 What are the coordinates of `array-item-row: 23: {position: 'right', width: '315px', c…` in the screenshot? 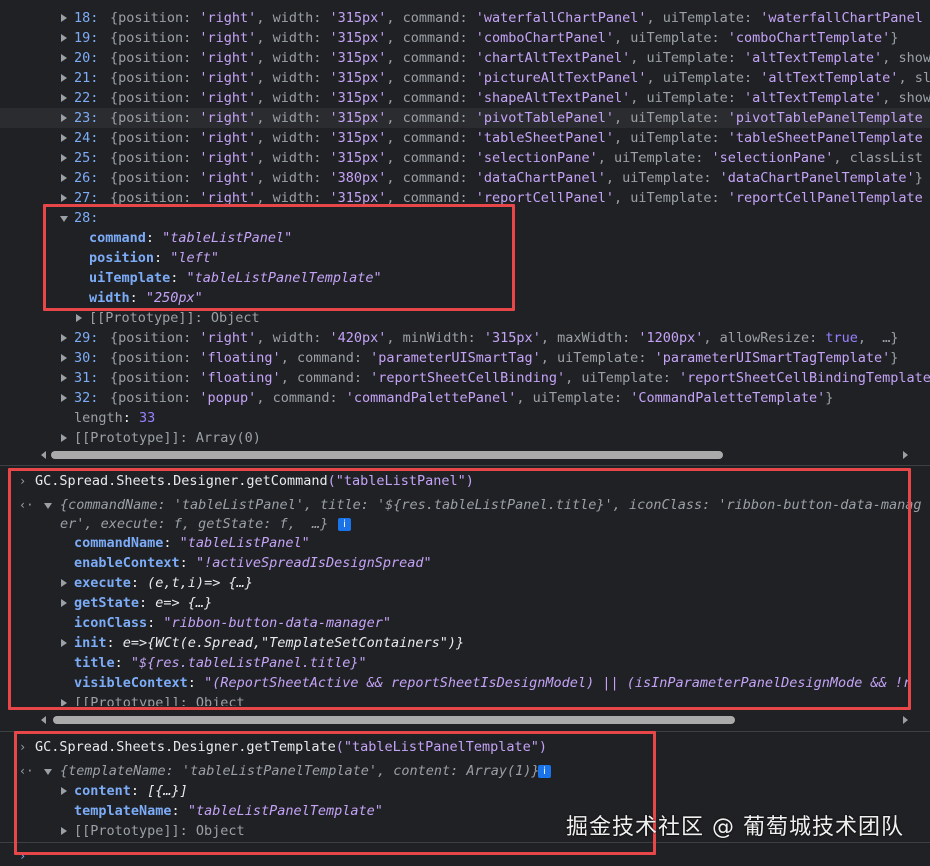 It's located at (465, 118).